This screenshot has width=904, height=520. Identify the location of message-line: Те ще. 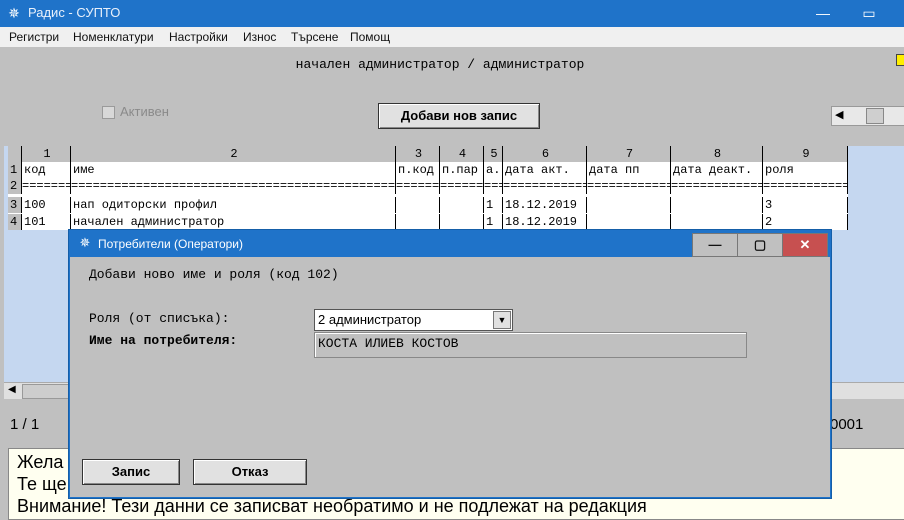
(42, 484).